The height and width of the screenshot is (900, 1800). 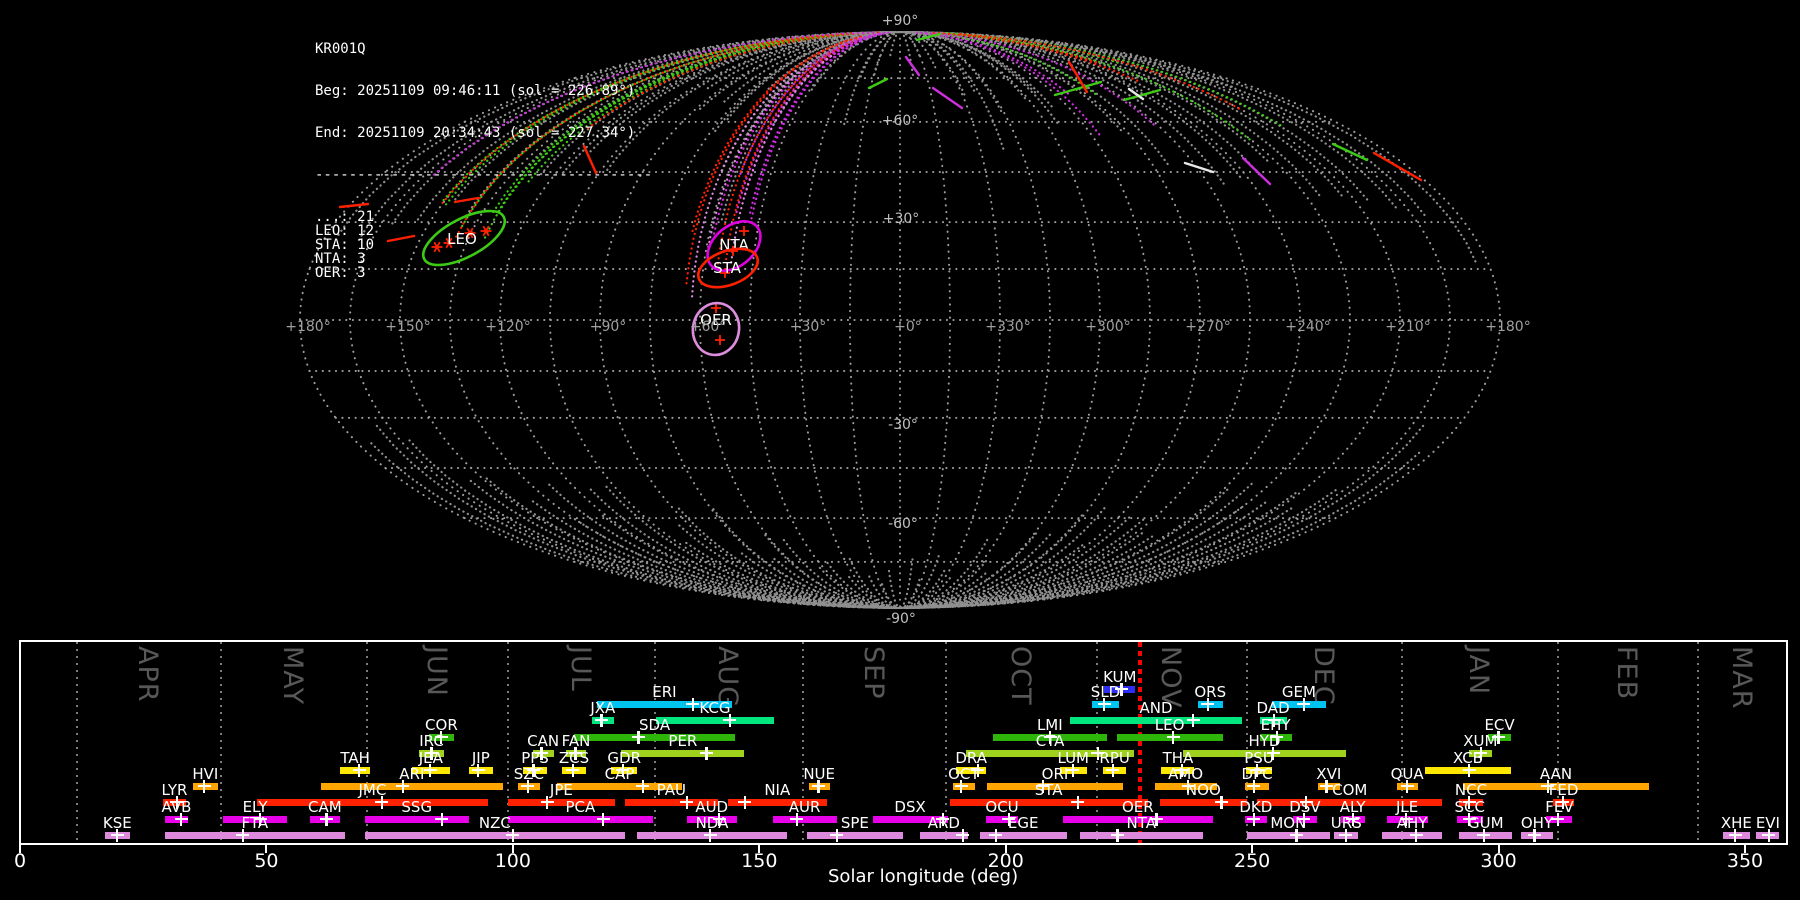 What do you see at coordinates (1096, 742) in the screenshot?
I see `month-boundary-NOV` at bounding box center [1096, 742].